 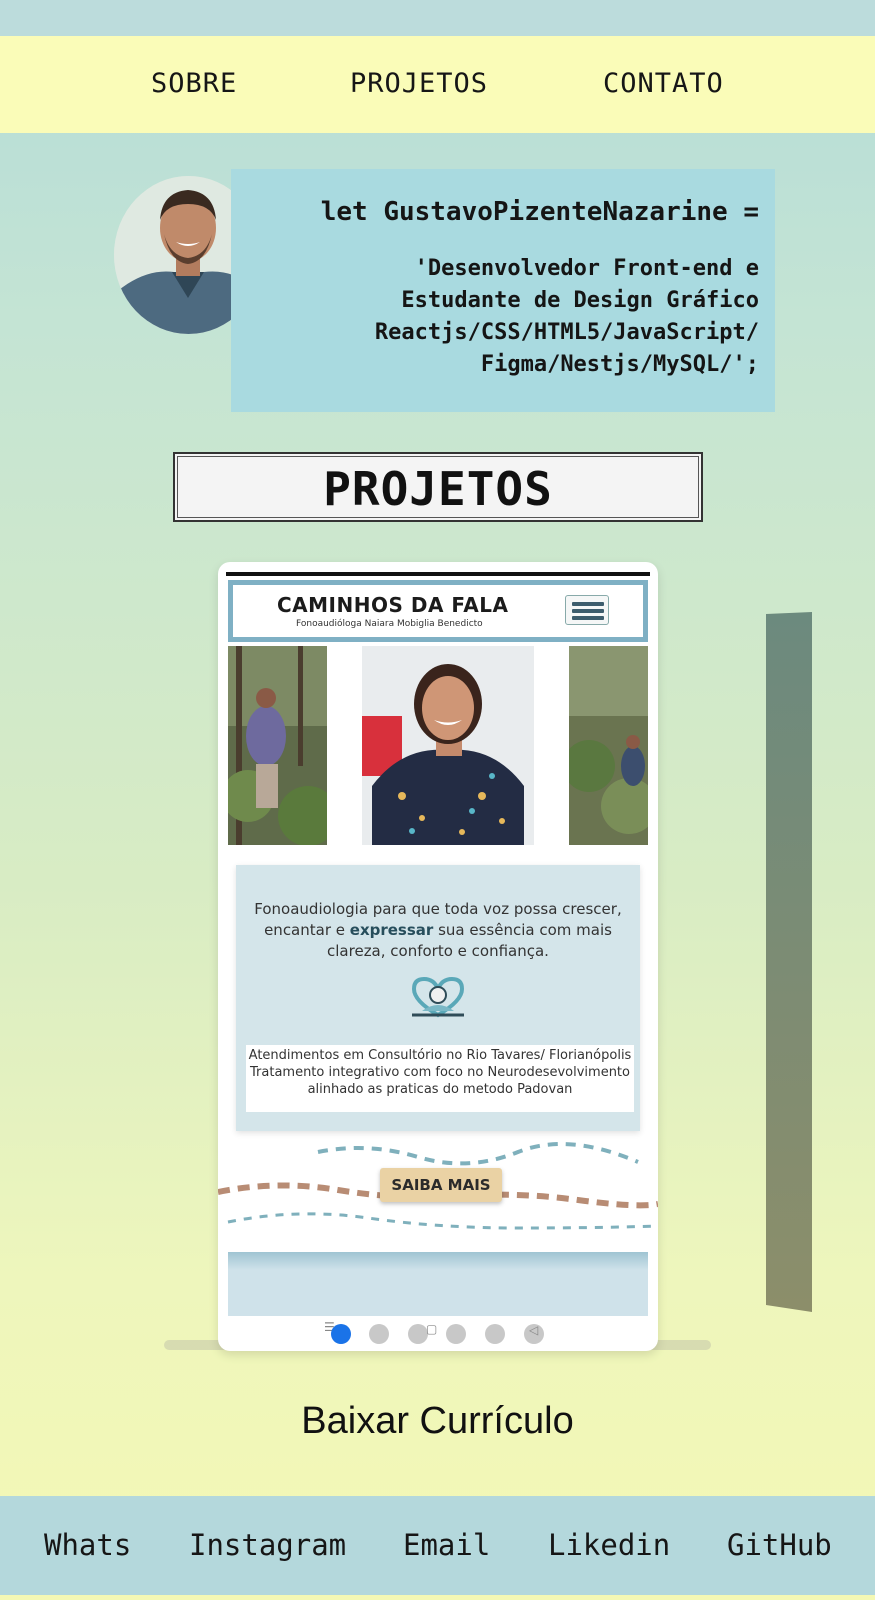 What do you see at coordinates (87, 1545) in the screenshot?
I see `footer-link-whats: Whats` at bounding box center [87, 1545].